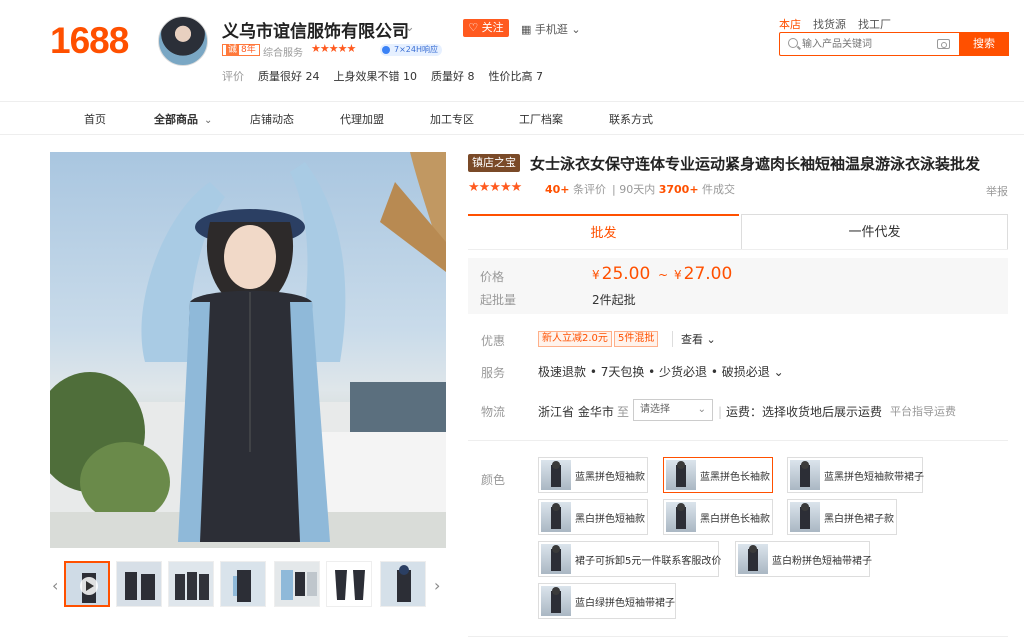 This screenshot has height=643, width=1024. Describe the element at coordinates (631, 119) in the screenshot. I see `nav-contact: 联系方式` at that location.